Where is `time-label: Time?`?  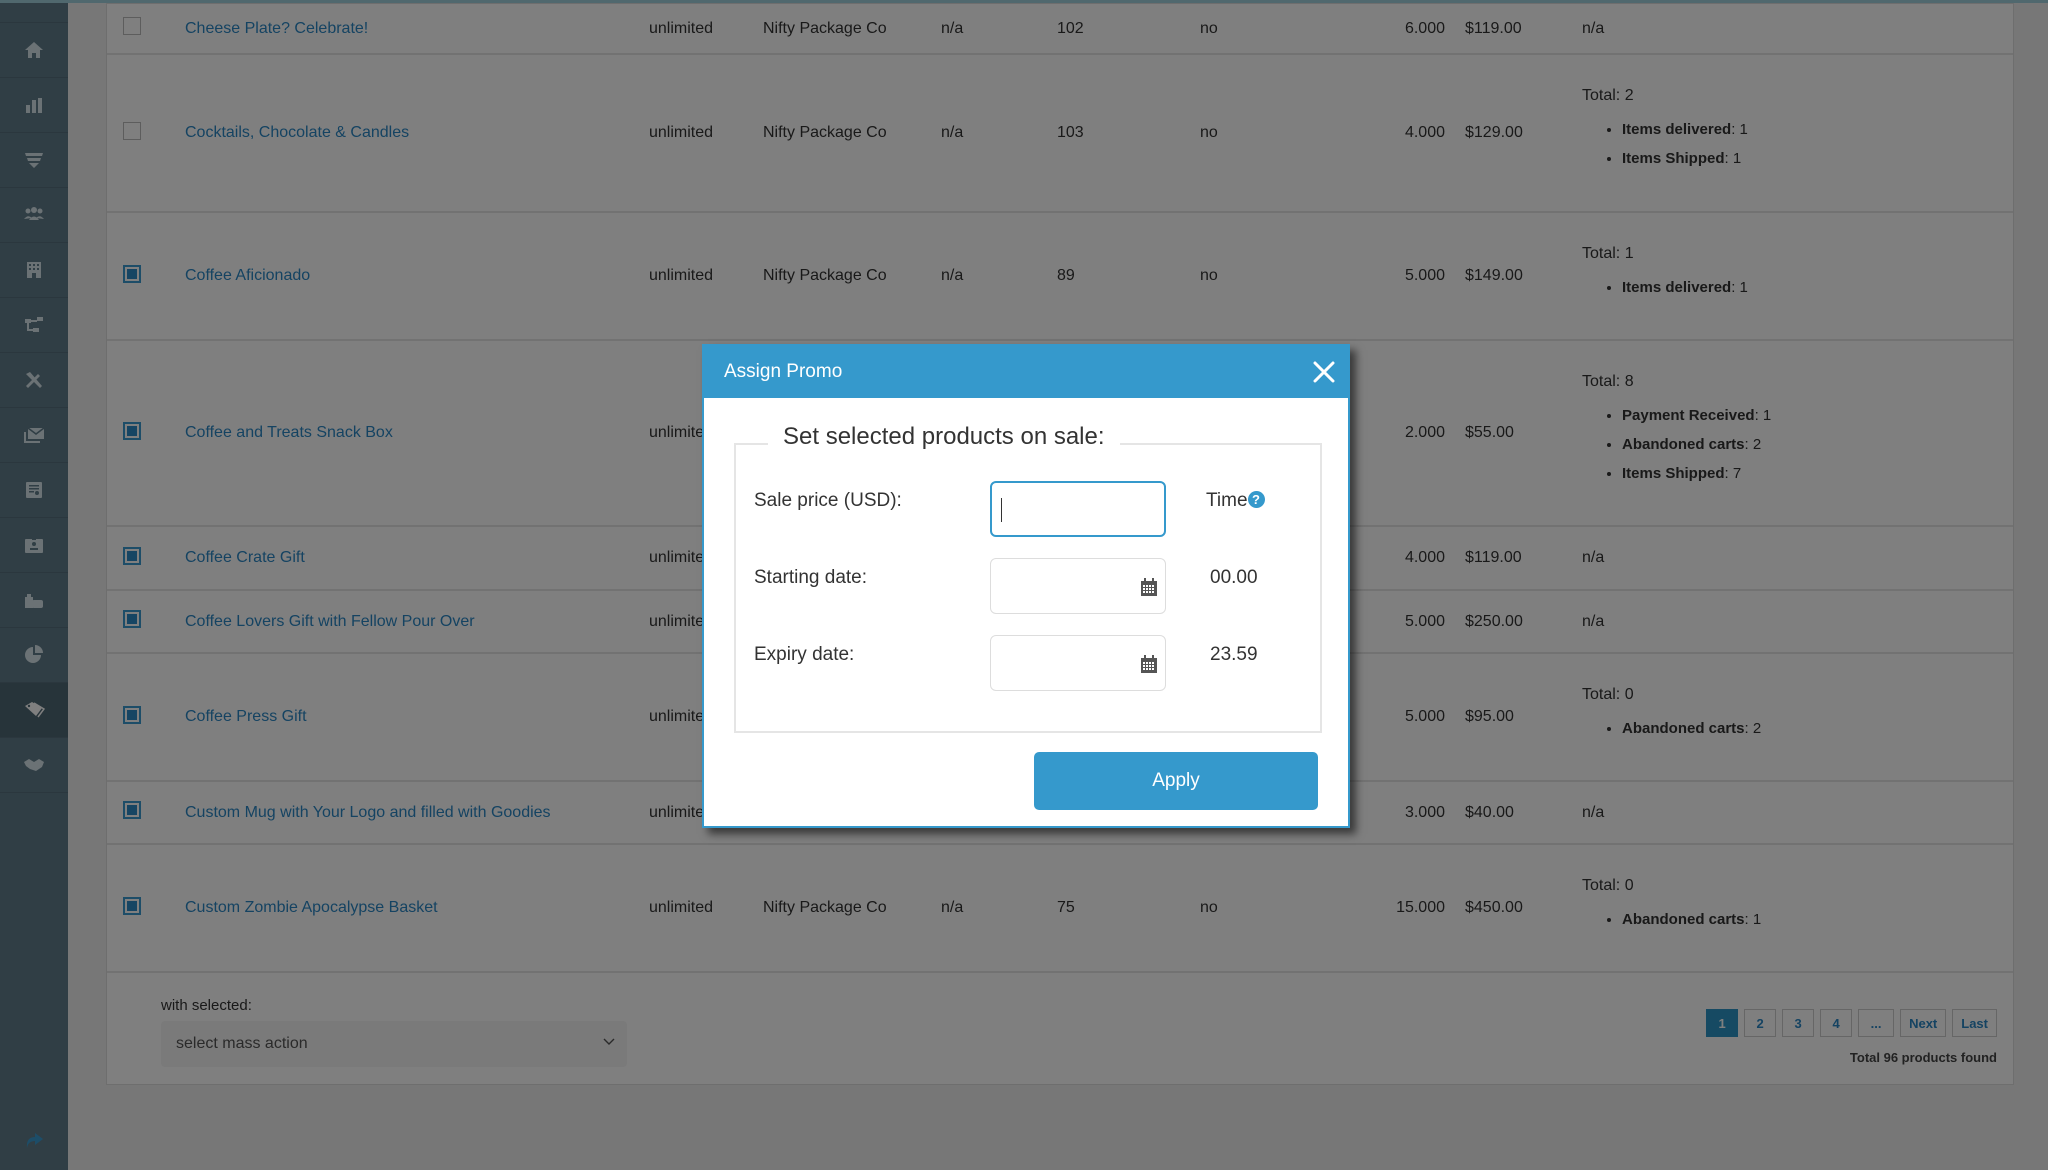 time-label: Time? is located at coordinates (1235, 501).